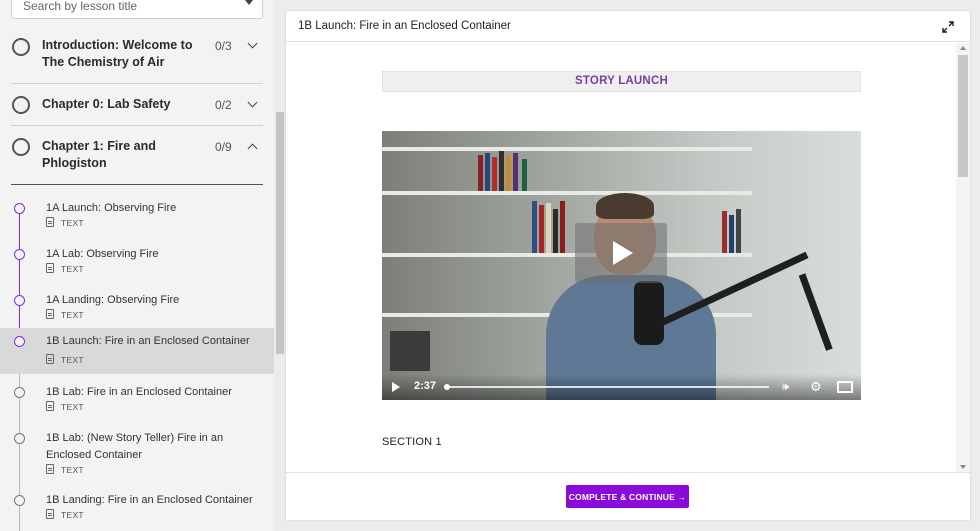 The width and height of the screenshot is (980, 531). I want to click on chapter-title: Chapter 1: Fire and Phlogiston, so click(99, 154).